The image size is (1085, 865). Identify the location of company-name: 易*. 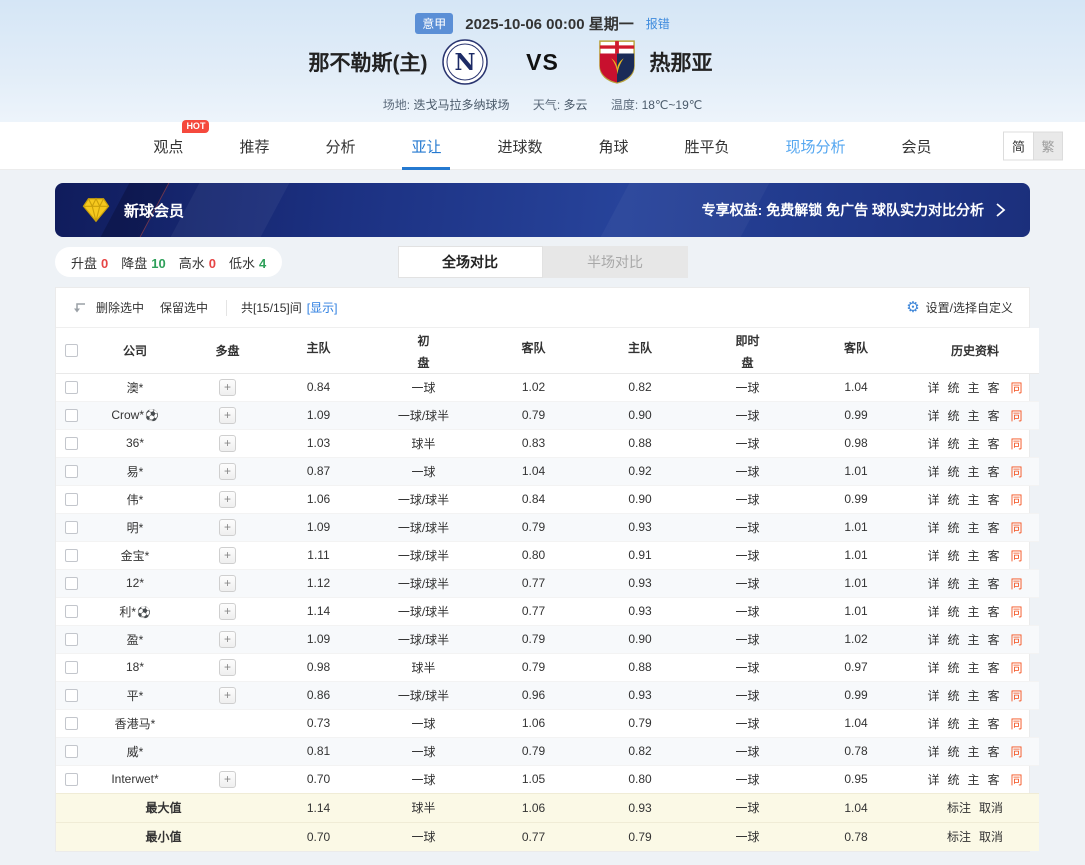
(135, 472).